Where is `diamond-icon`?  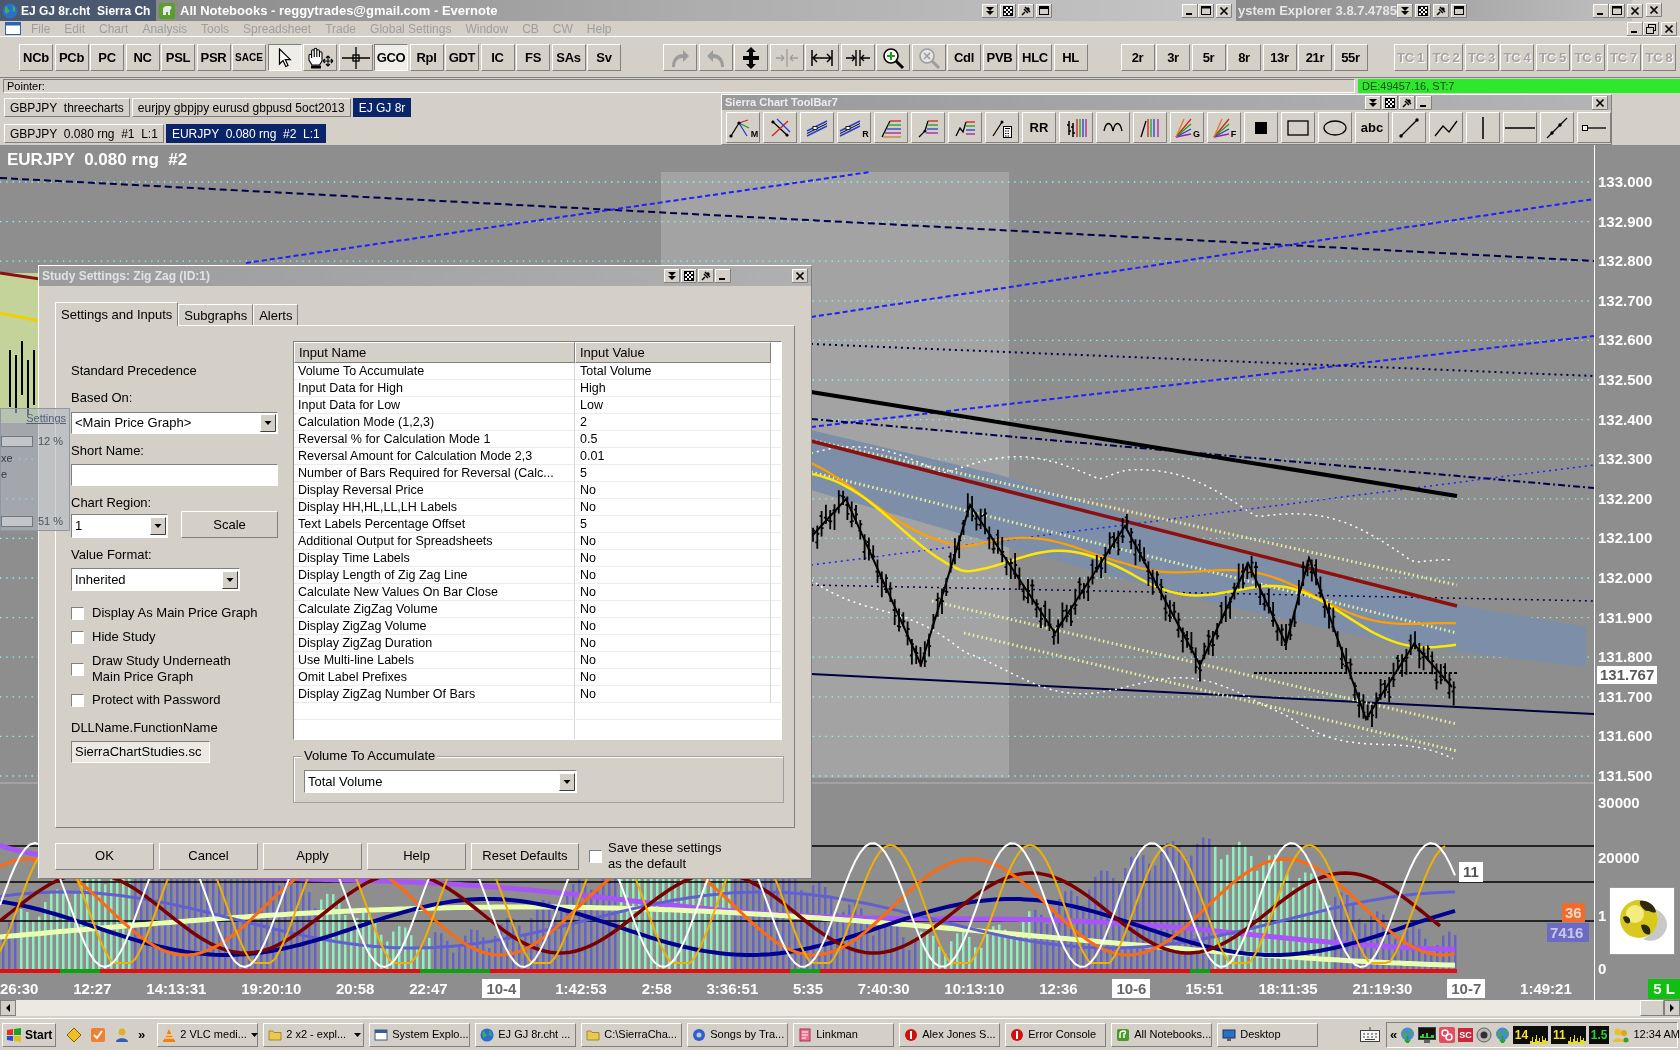 diamond-icon is located at coordinates (74, 1034).